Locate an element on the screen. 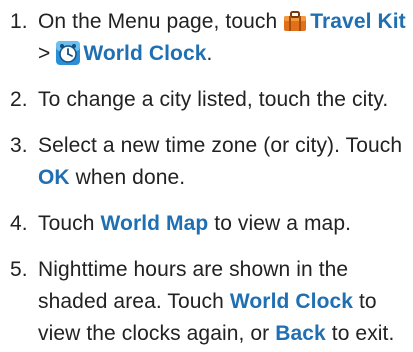 Image resolution: width=413 pixels, height=352 pixels. step-text: To change a city listed, touch the city. is located at coordinates (213, 99).